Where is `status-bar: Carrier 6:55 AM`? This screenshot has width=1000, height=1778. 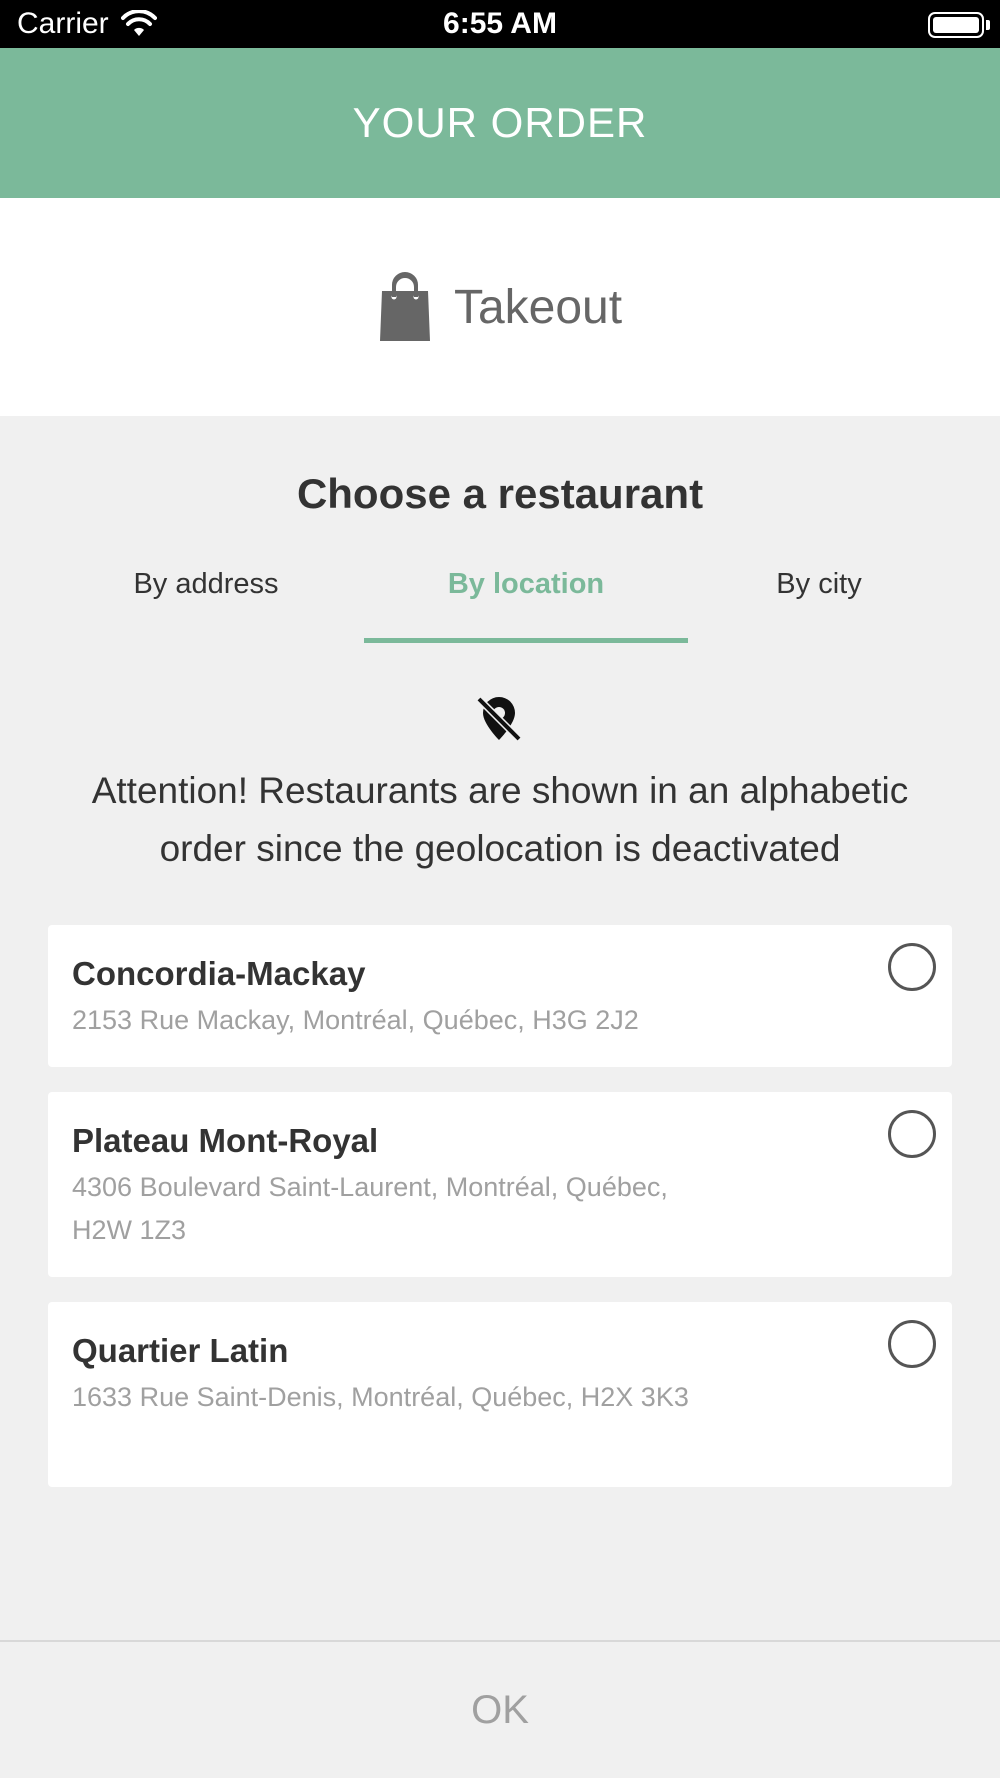
status-bar: Carrier 6:55 AM is located at coordinates (500, 24).